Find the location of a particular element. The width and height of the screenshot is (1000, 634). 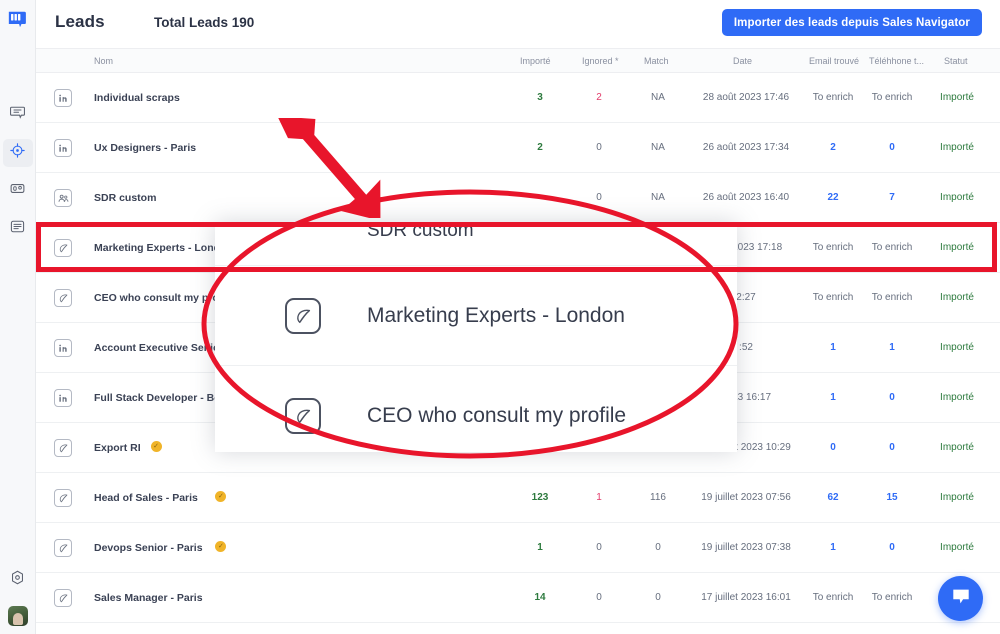

lead-name: Marketing Experts - London is located at coordinates (163, 248).